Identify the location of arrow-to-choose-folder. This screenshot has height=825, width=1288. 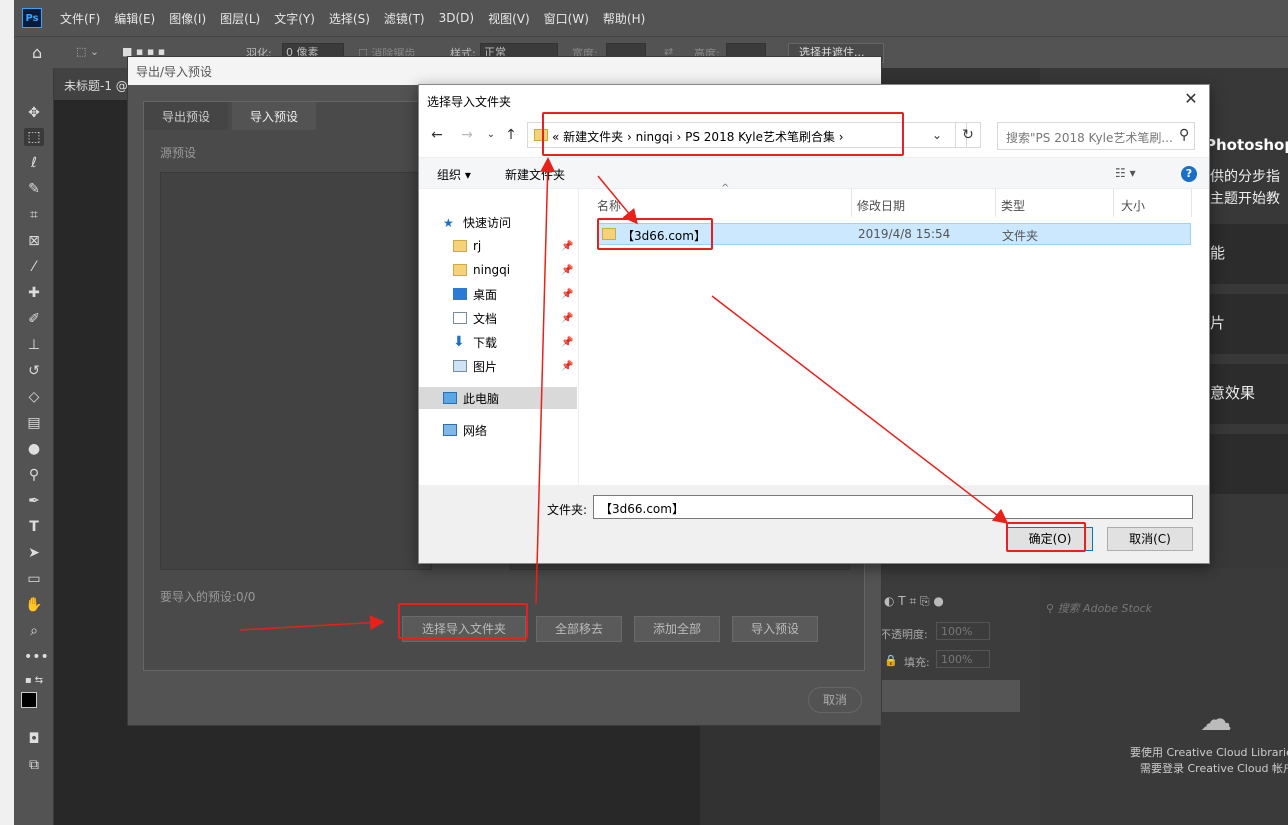
(312, 623).